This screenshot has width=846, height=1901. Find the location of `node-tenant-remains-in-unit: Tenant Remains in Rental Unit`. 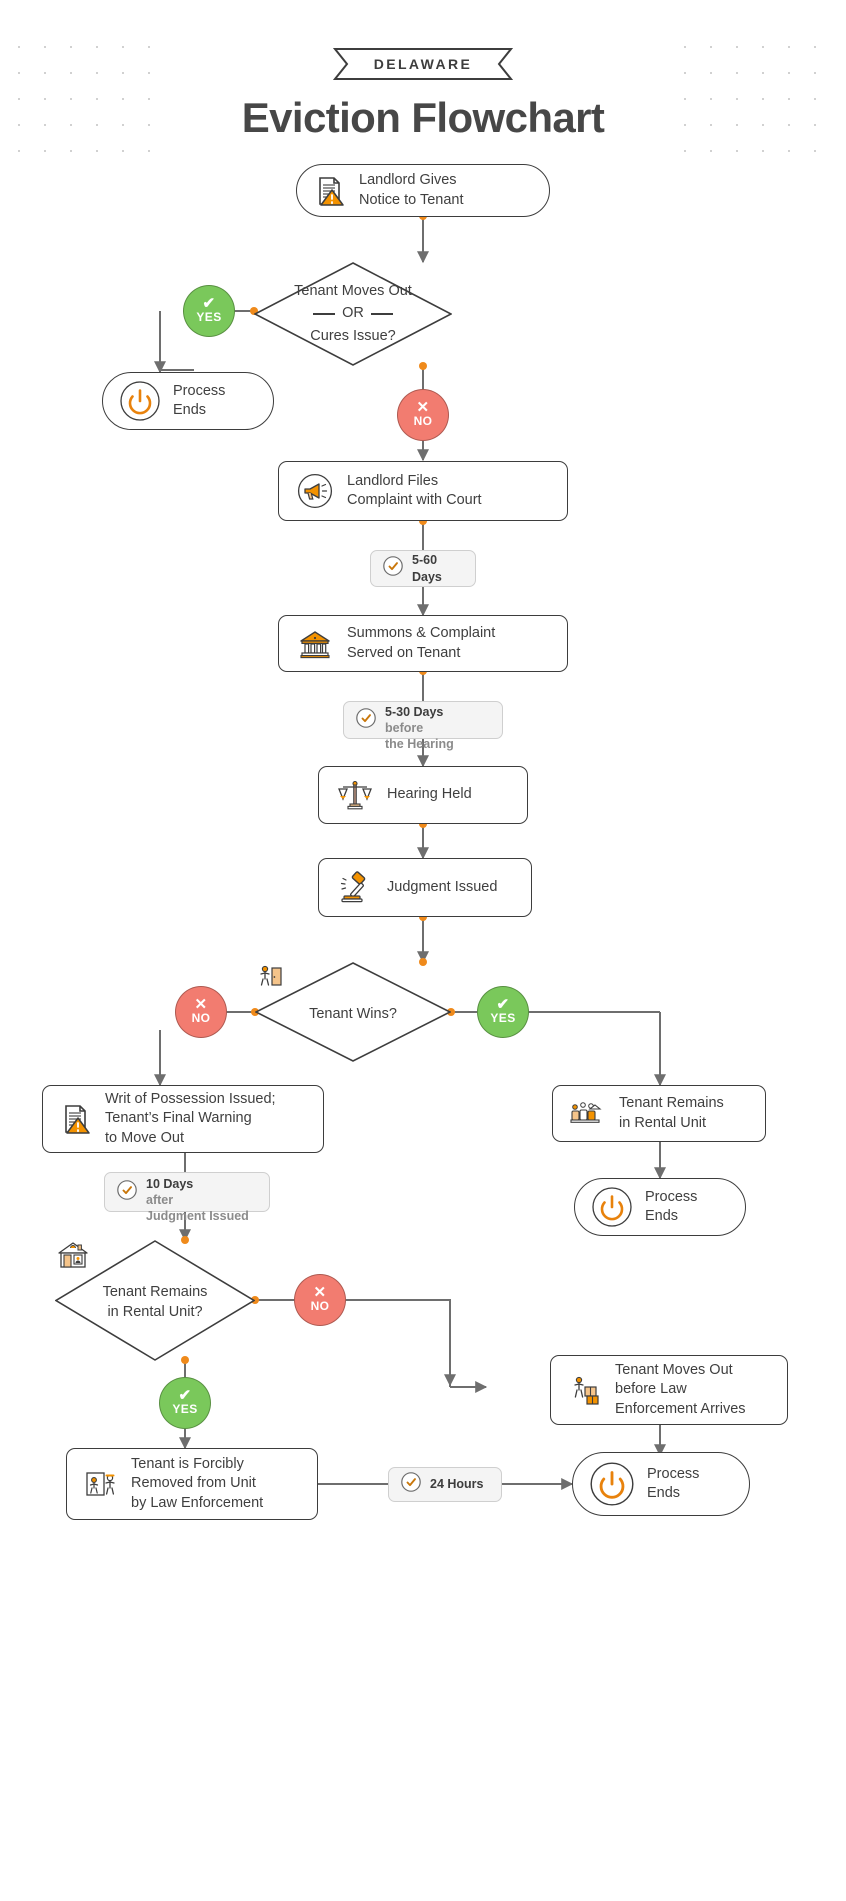

node-tenant-remains-in-unit: Tenant Remains in Rental Unit is located at coordinates (659, 1113).